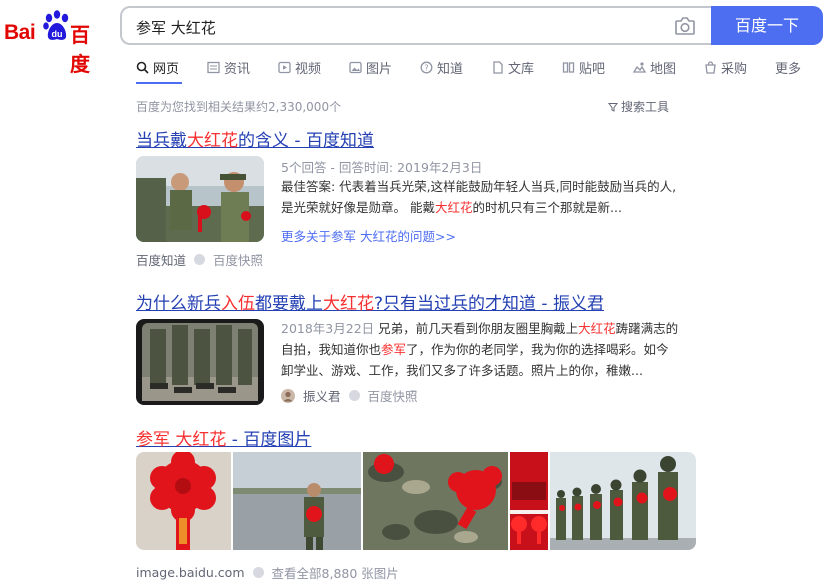 Image resolution: width=830 pixels, height=581 pixels. What do you see at coordinates (568, 67) in the screenshot?
I see `tieba-icon` at bounding box center [568, 67].